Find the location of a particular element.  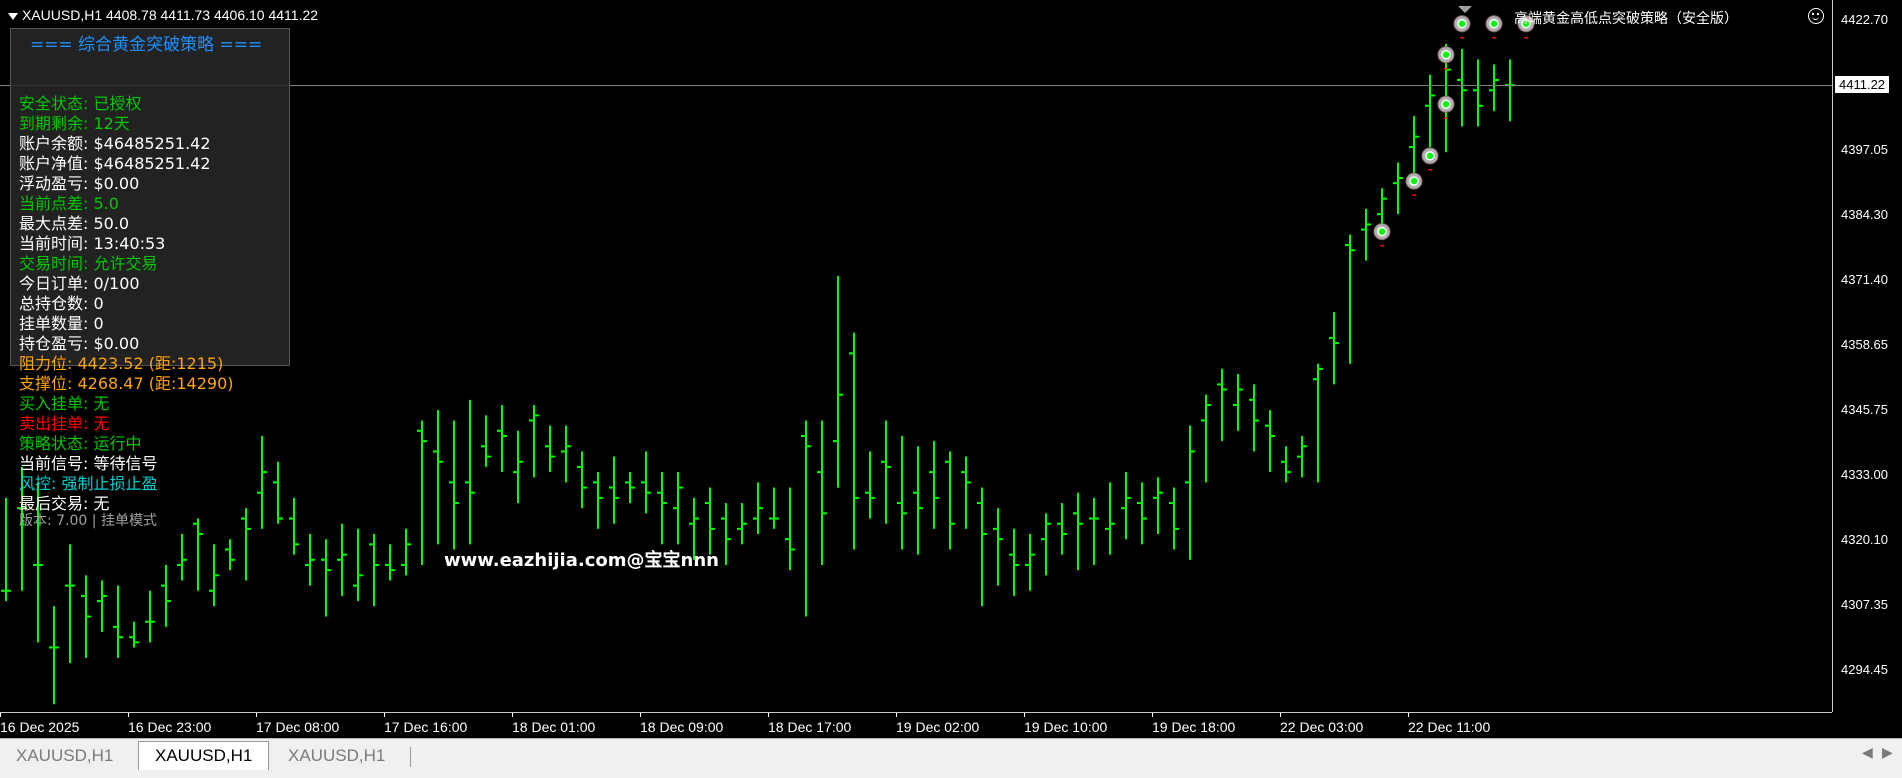

price-tick-label: 4294.45 is located at coordinates (1864, 669).